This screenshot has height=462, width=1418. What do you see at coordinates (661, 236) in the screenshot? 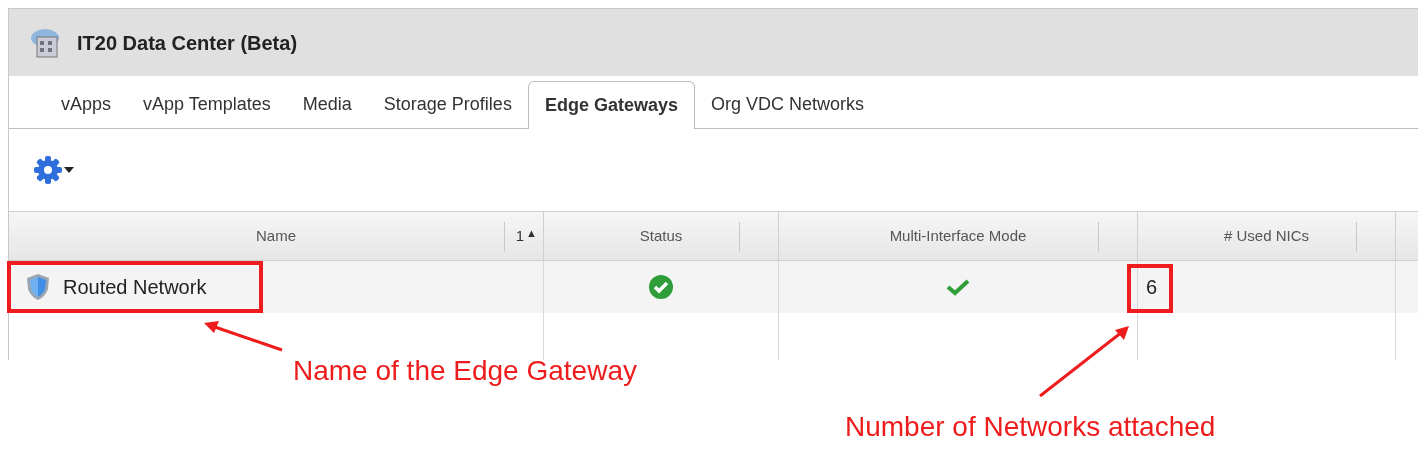
I see `column-header: Status` at bounding box center [661, 236].